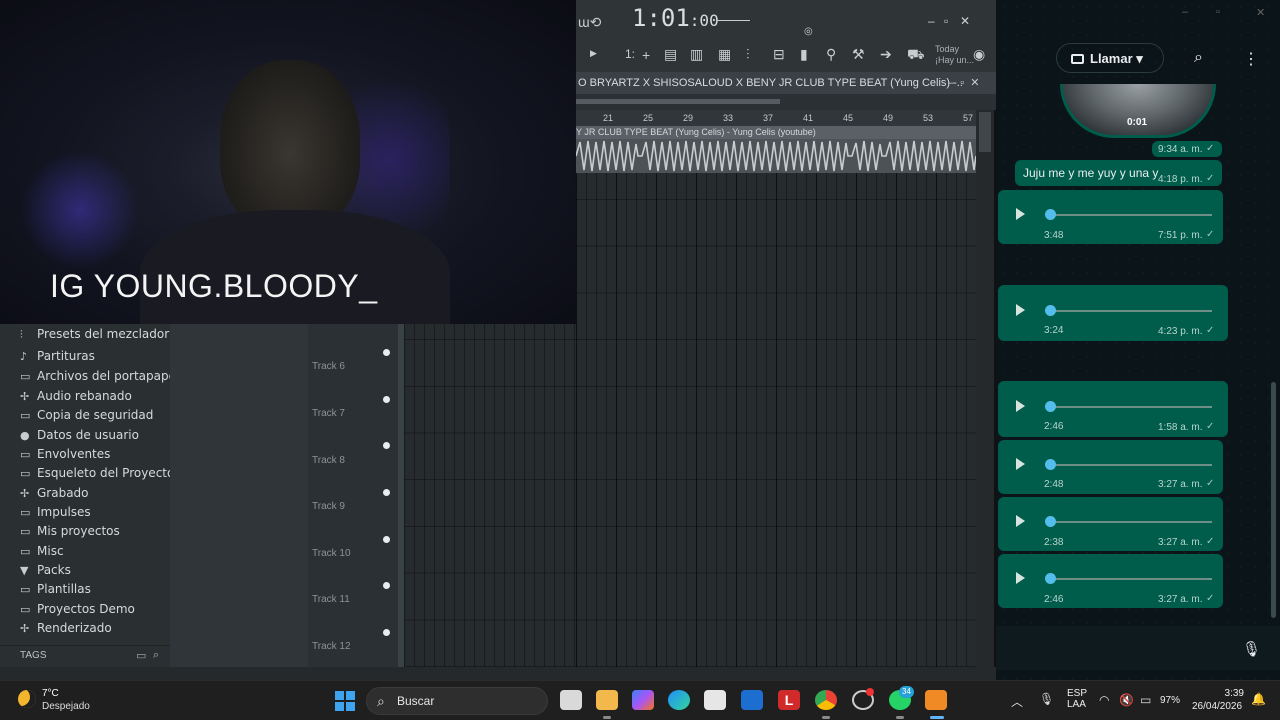  Describe the element at coordinates (331, 553) in the screenshot. I see `track-label: Track 10` at that location.